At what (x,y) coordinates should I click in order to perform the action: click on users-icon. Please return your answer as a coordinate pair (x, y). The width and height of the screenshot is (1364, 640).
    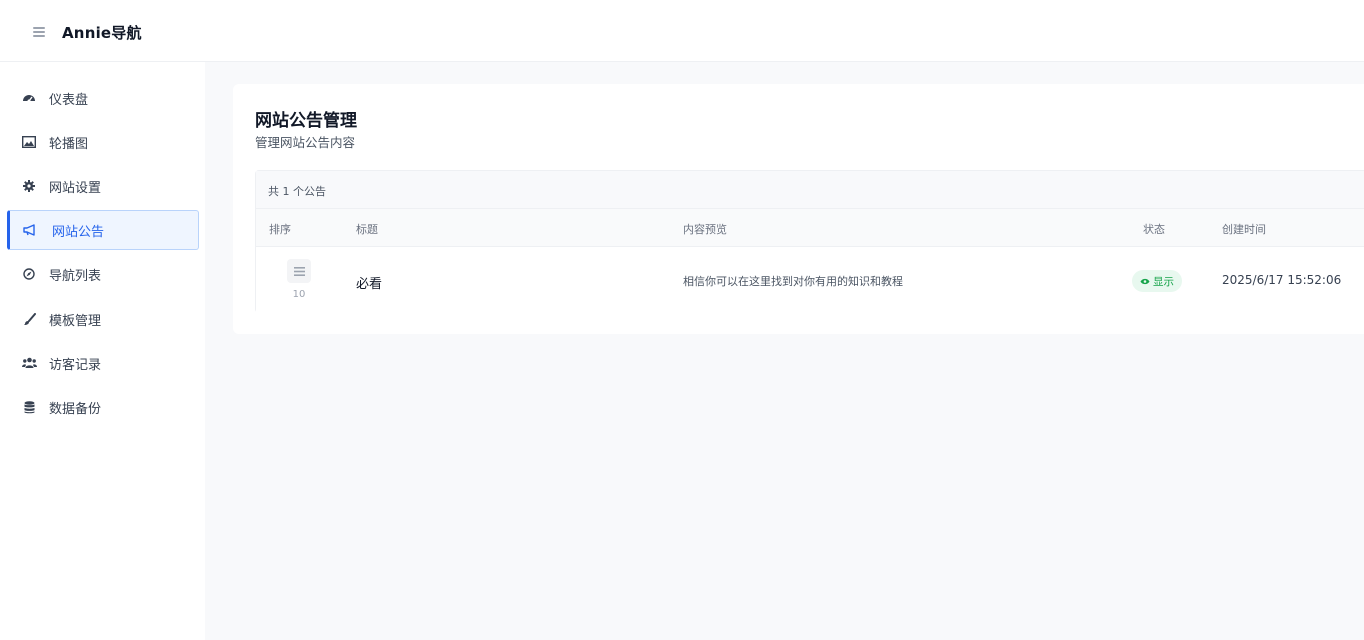
    Looking at the image, I should click on (29, 363).